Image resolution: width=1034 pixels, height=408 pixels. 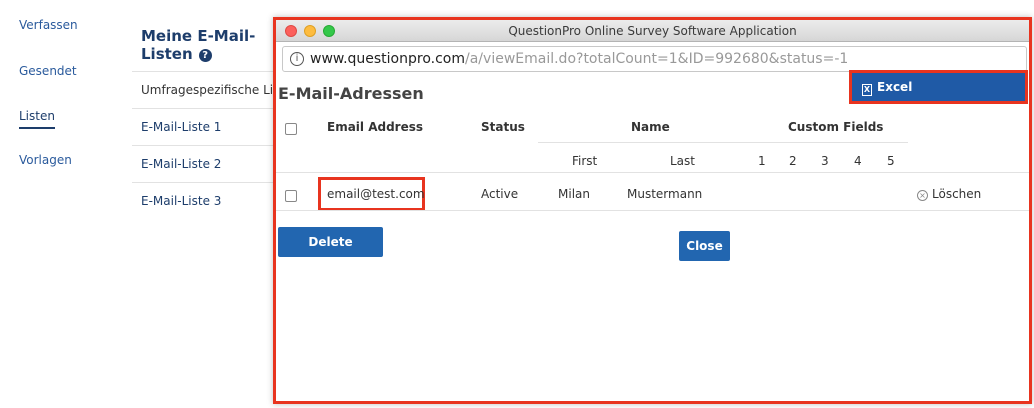 I want to click on left-navigation: Verfassen Gesendet Listen Vorlagen, so click(x=60, y=204).